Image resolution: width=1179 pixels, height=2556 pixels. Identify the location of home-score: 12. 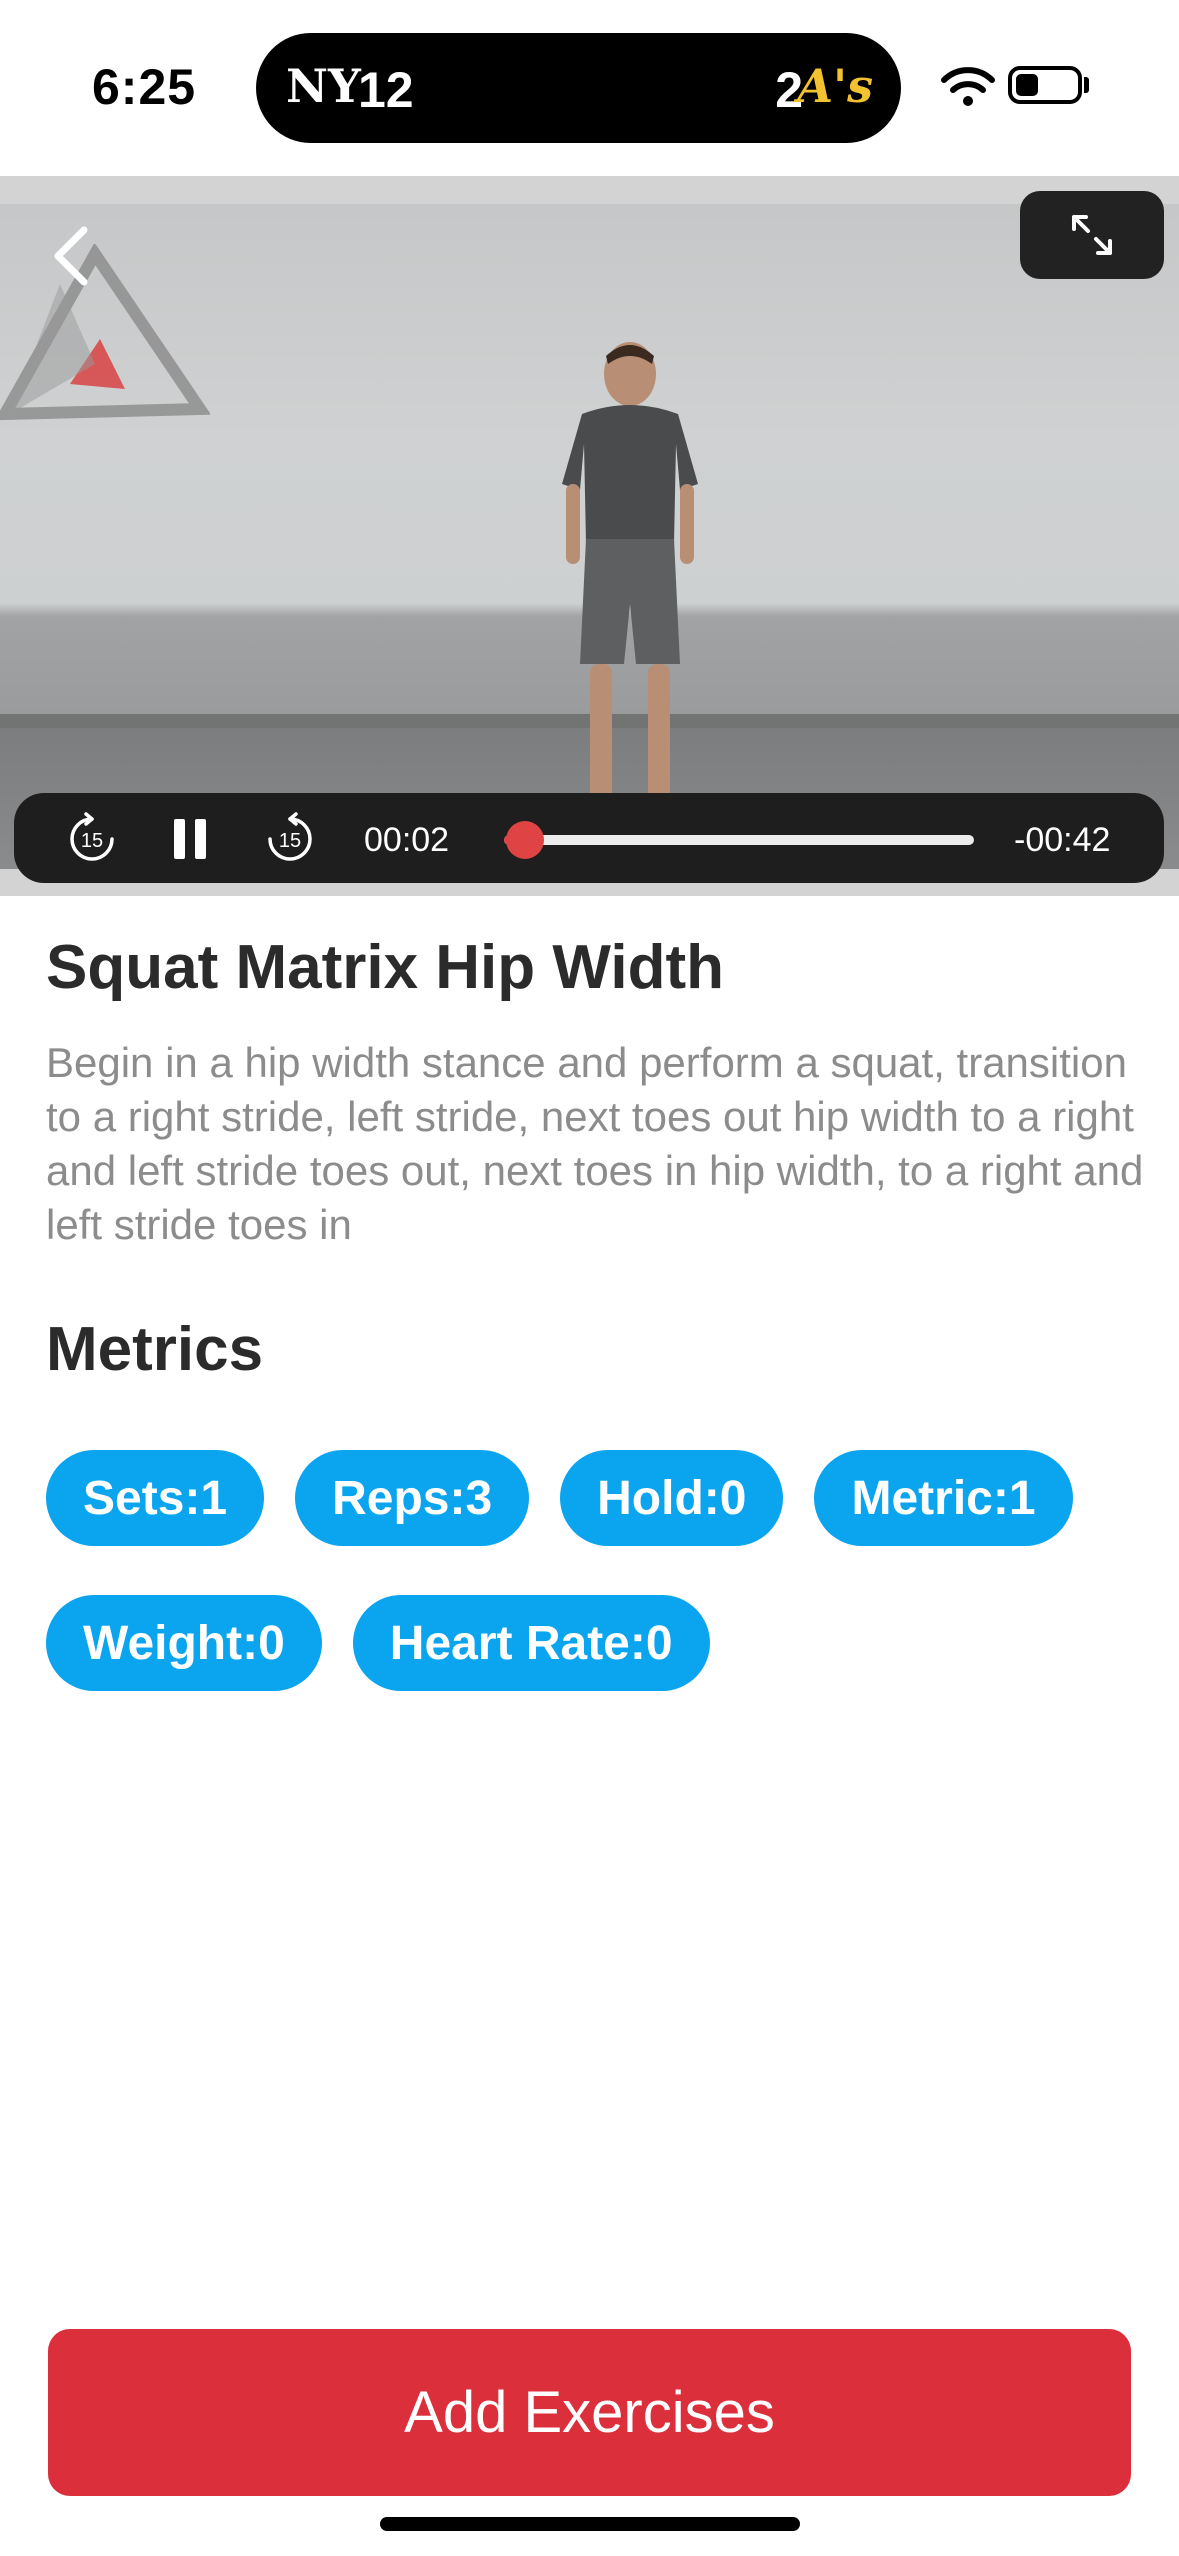
(386, 90).